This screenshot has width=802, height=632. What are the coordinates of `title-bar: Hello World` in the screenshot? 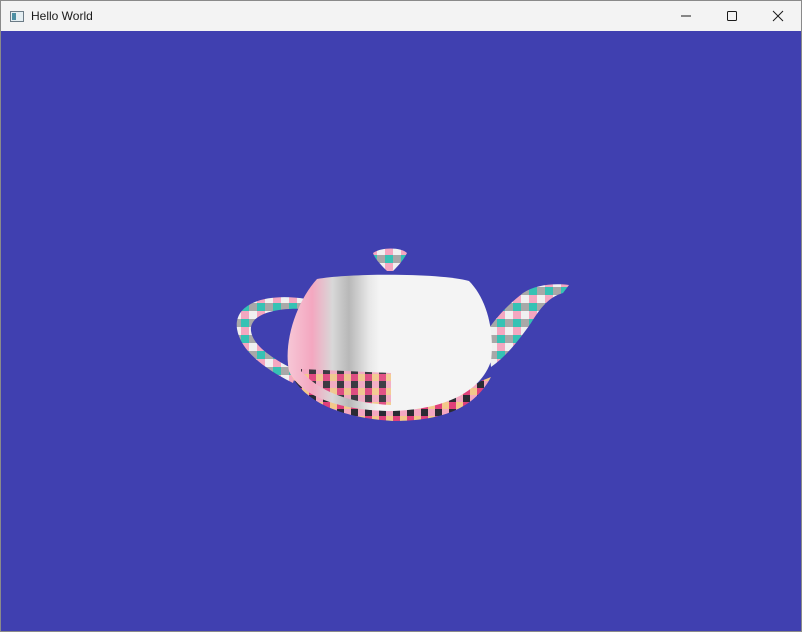 It's located at (401, 16).